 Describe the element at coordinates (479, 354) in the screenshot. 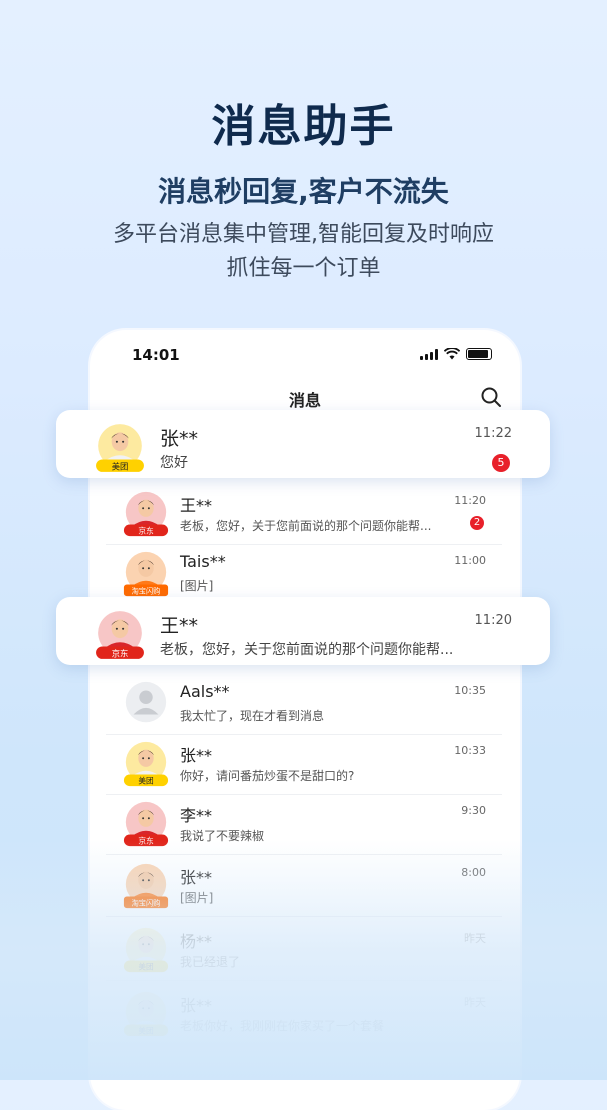

I see `battery-icon` at that location.